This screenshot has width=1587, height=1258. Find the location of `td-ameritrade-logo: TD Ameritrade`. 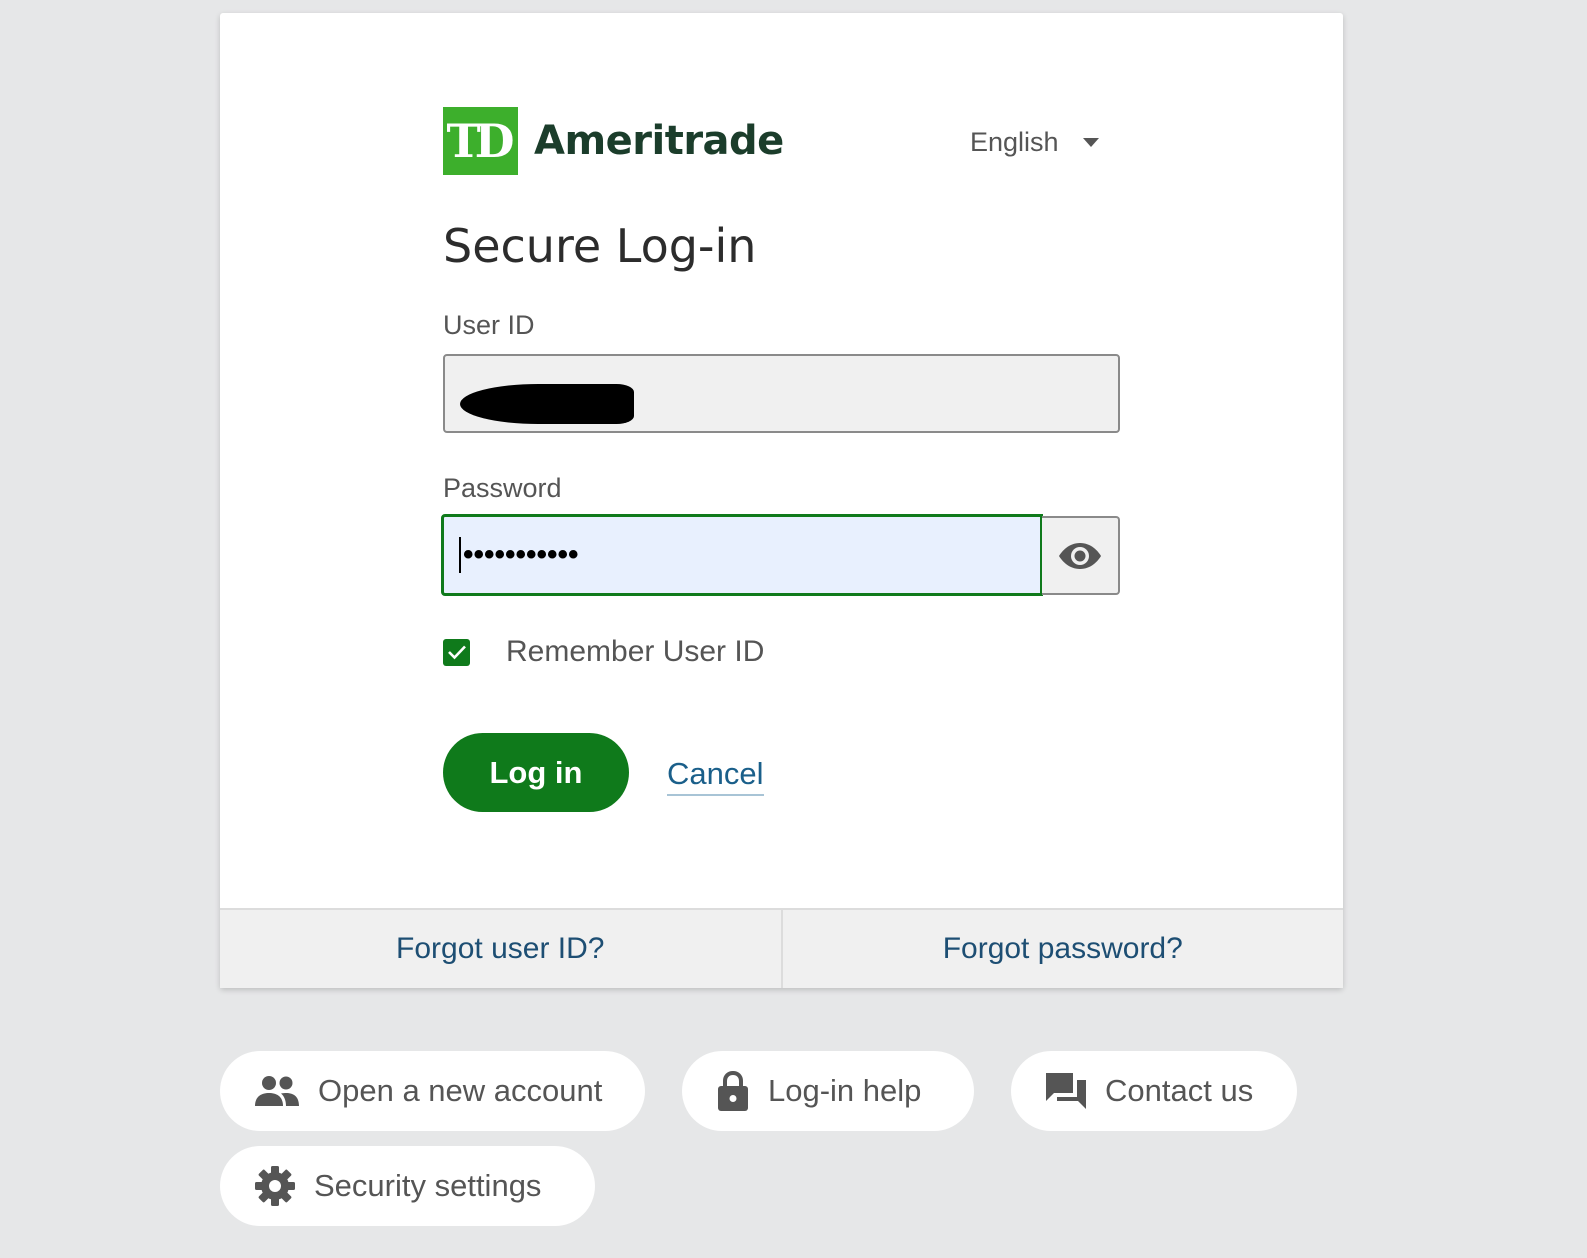

td-ameritrade-logo: TD Ameritrade is located at coordinates (613, 141).